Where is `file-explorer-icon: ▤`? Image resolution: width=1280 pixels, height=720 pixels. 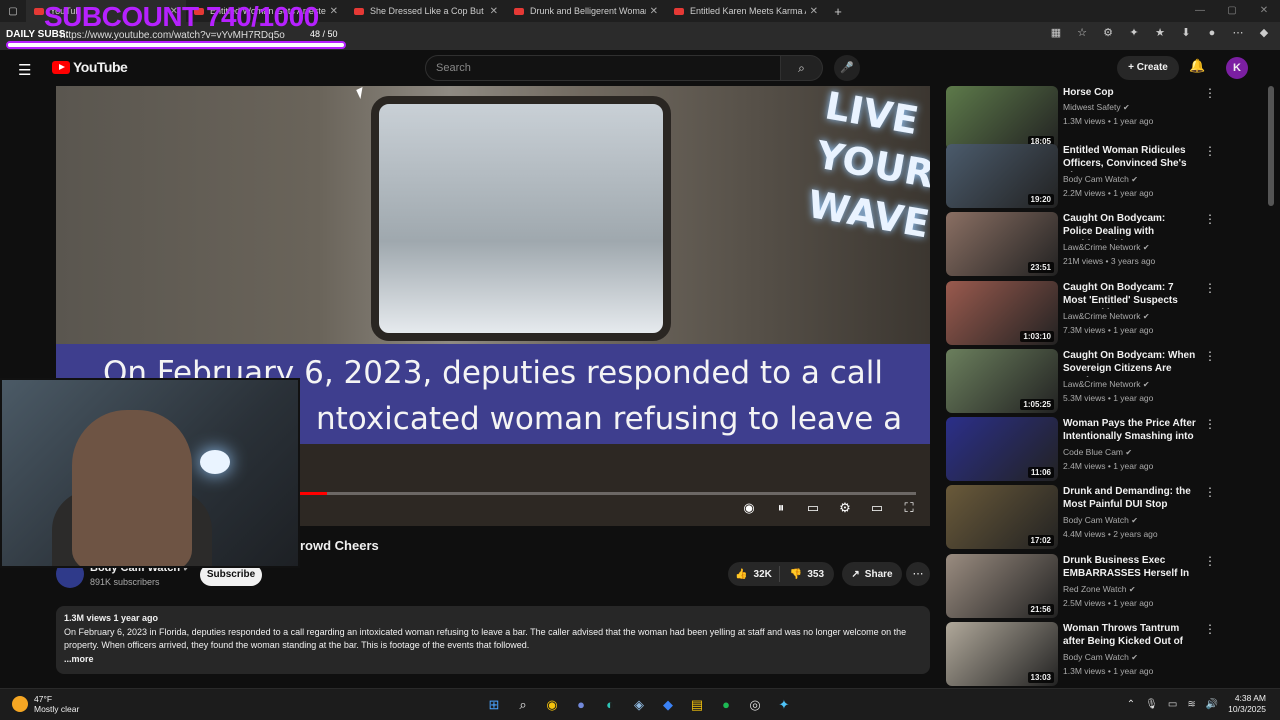 file-explorer-icon: ▤ is located at coordinates (697, 705).